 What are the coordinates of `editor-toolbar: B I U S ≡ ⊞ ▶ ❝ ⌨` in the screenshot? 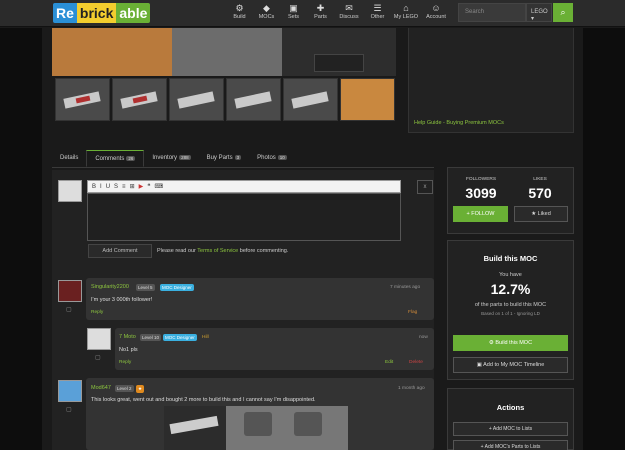 It's located at (244, 186).